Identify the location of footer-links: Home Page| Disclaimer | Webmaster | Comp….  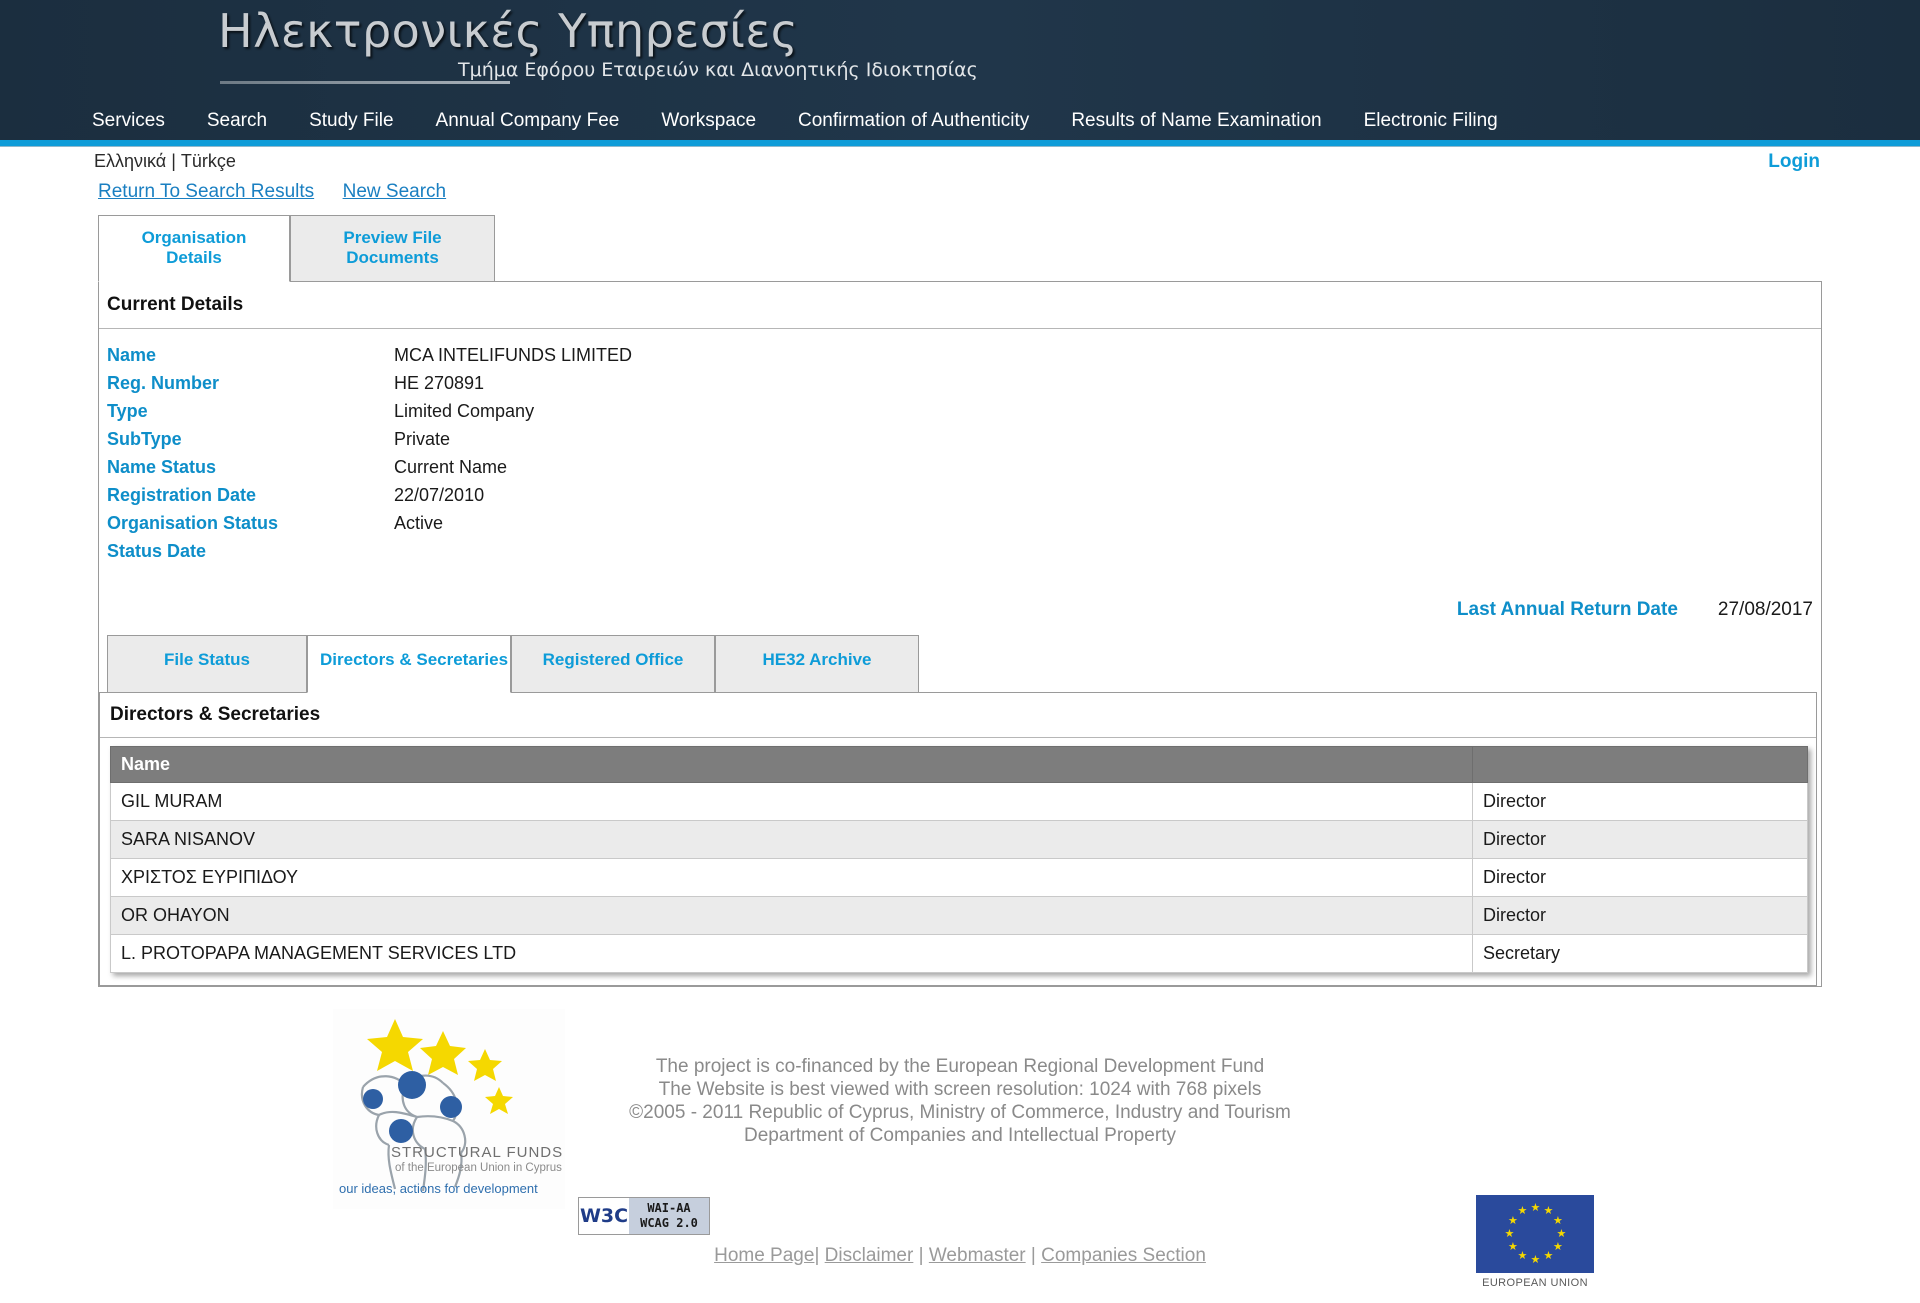
(960, 1256).